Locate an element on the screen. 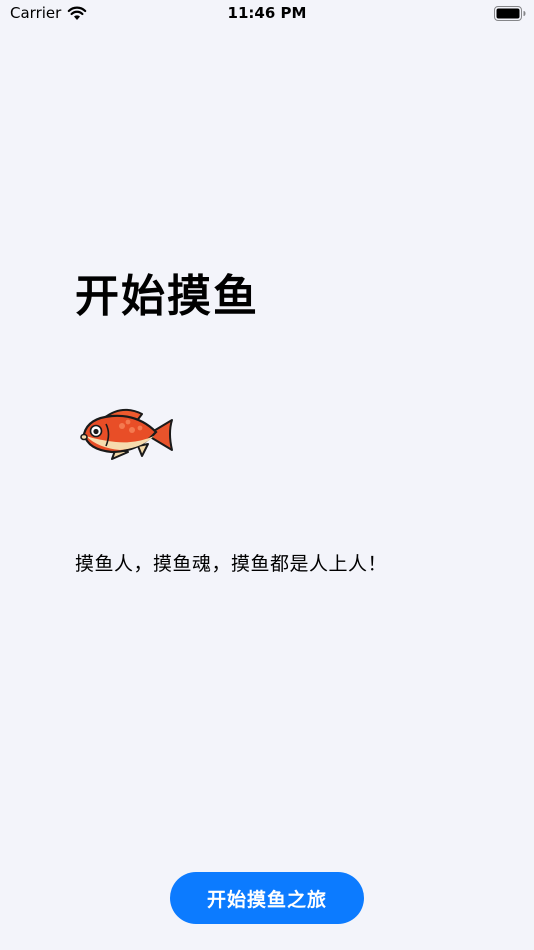  battery-icon is located at coordinates (510, 13).